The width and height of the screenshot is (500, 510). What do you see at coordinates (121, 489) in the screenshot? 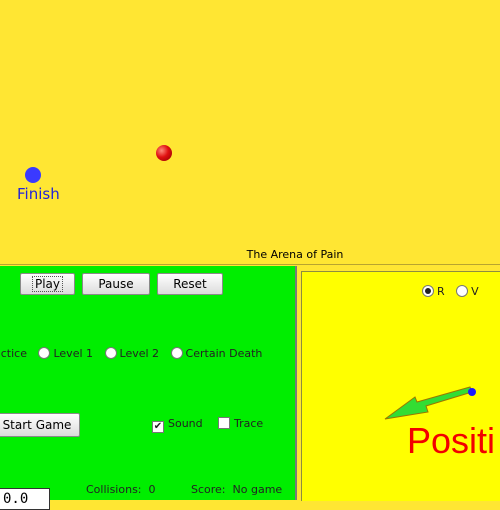
I see `collisions-counter: Collisions: 0` at bounding box center [121, 489].